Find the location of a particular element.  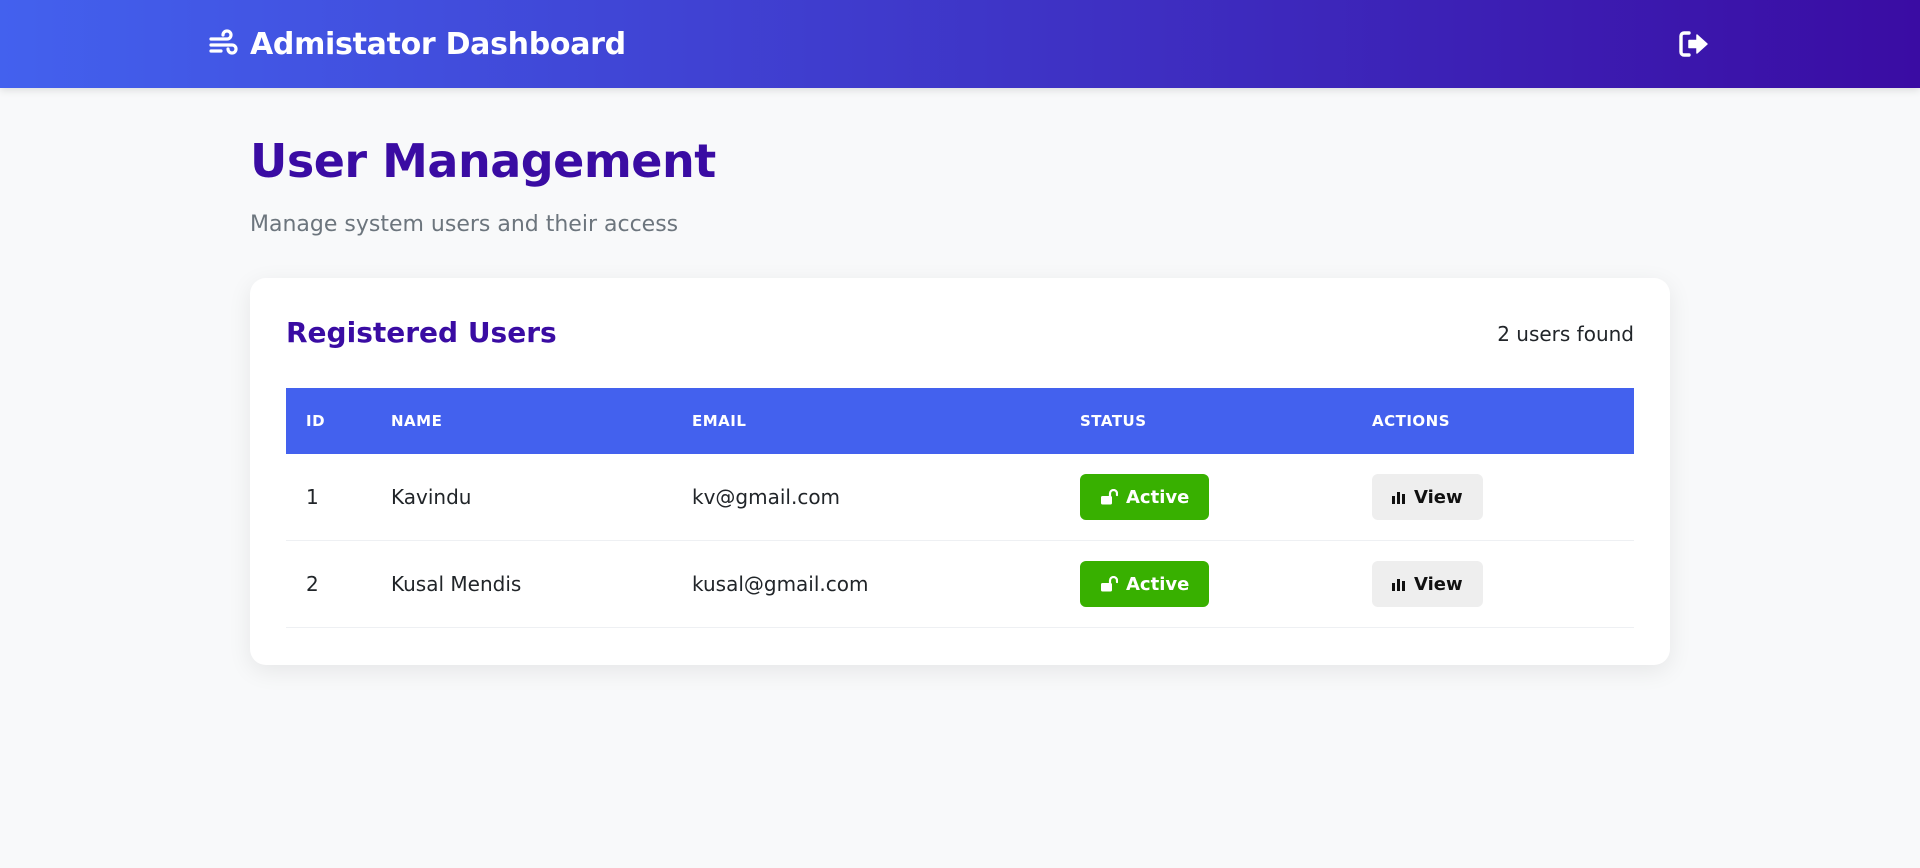

user-name: Kusal Mendis is located at coordinates (456, 584).